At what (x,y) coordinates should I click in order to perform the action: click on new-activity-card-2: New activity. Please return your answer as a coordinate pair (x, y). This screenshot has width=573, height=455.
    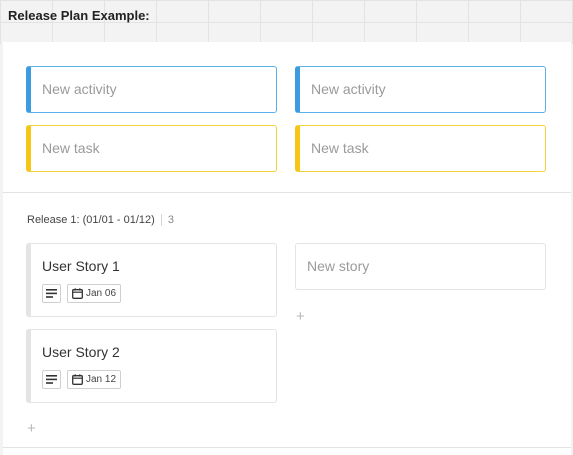
    Looking at the image, I should click on (420, 89).